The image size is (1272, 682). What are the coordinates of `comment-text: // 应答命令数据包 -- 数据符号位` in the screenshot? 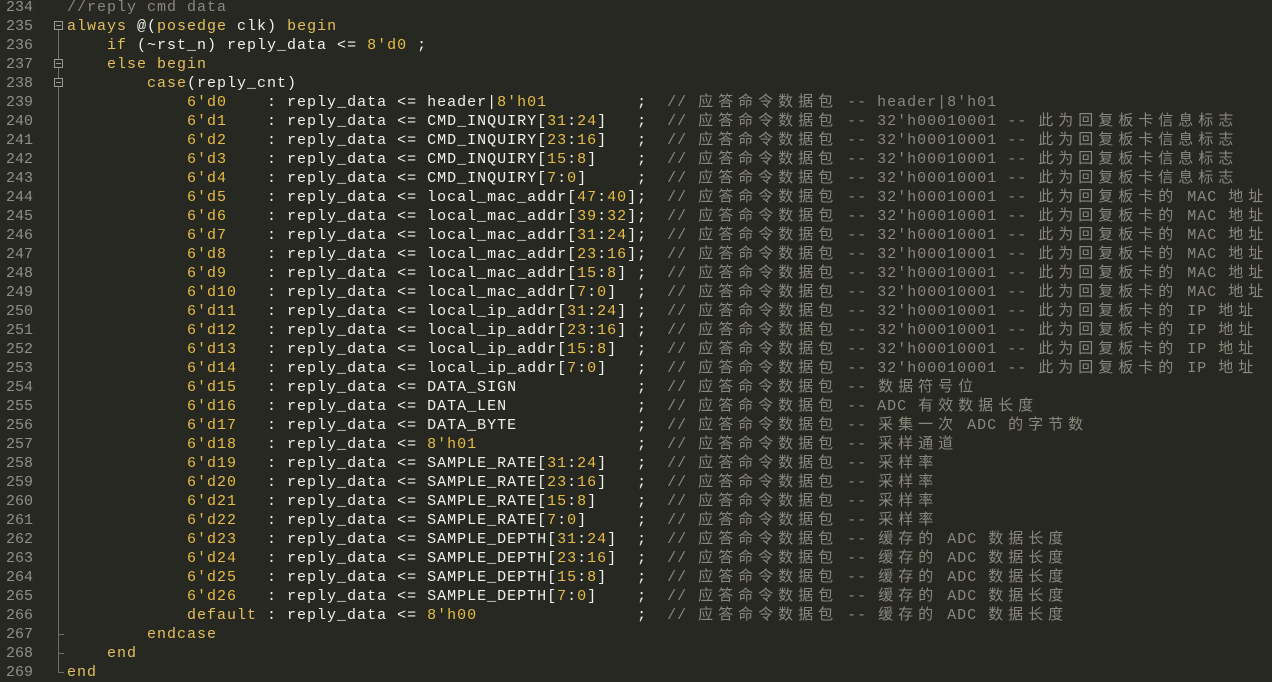 It's located at (822, 387).